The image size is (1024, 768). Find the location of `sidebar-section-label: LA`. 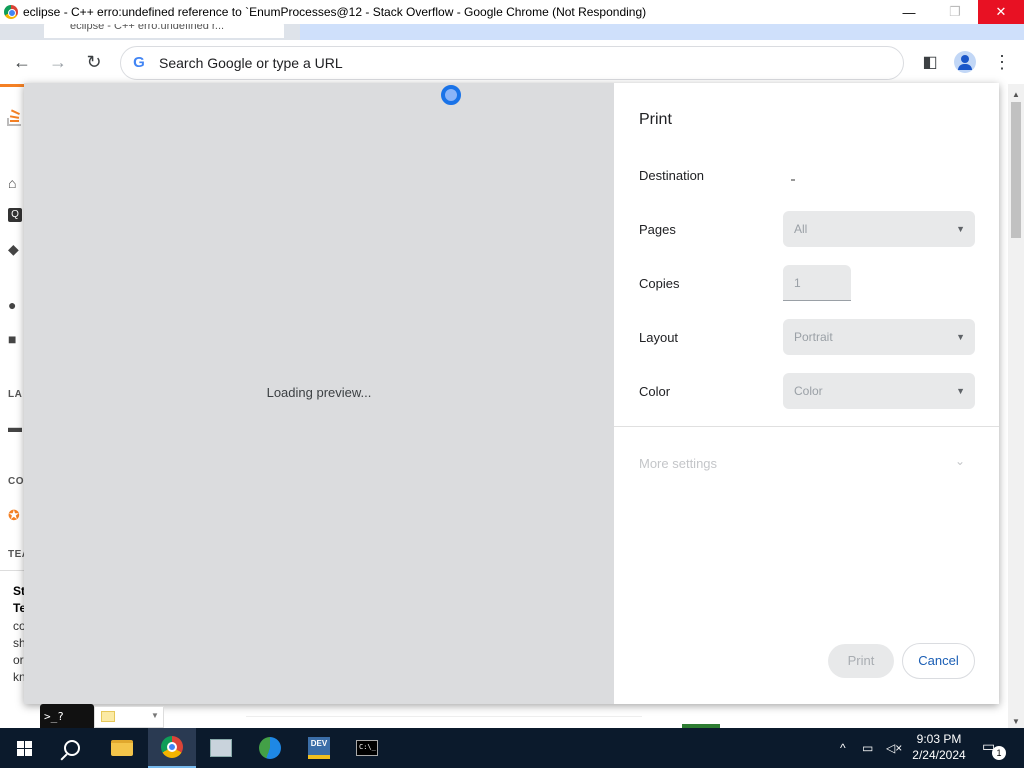

sidebar-section-label: LA is located at coordinates (15, 394).